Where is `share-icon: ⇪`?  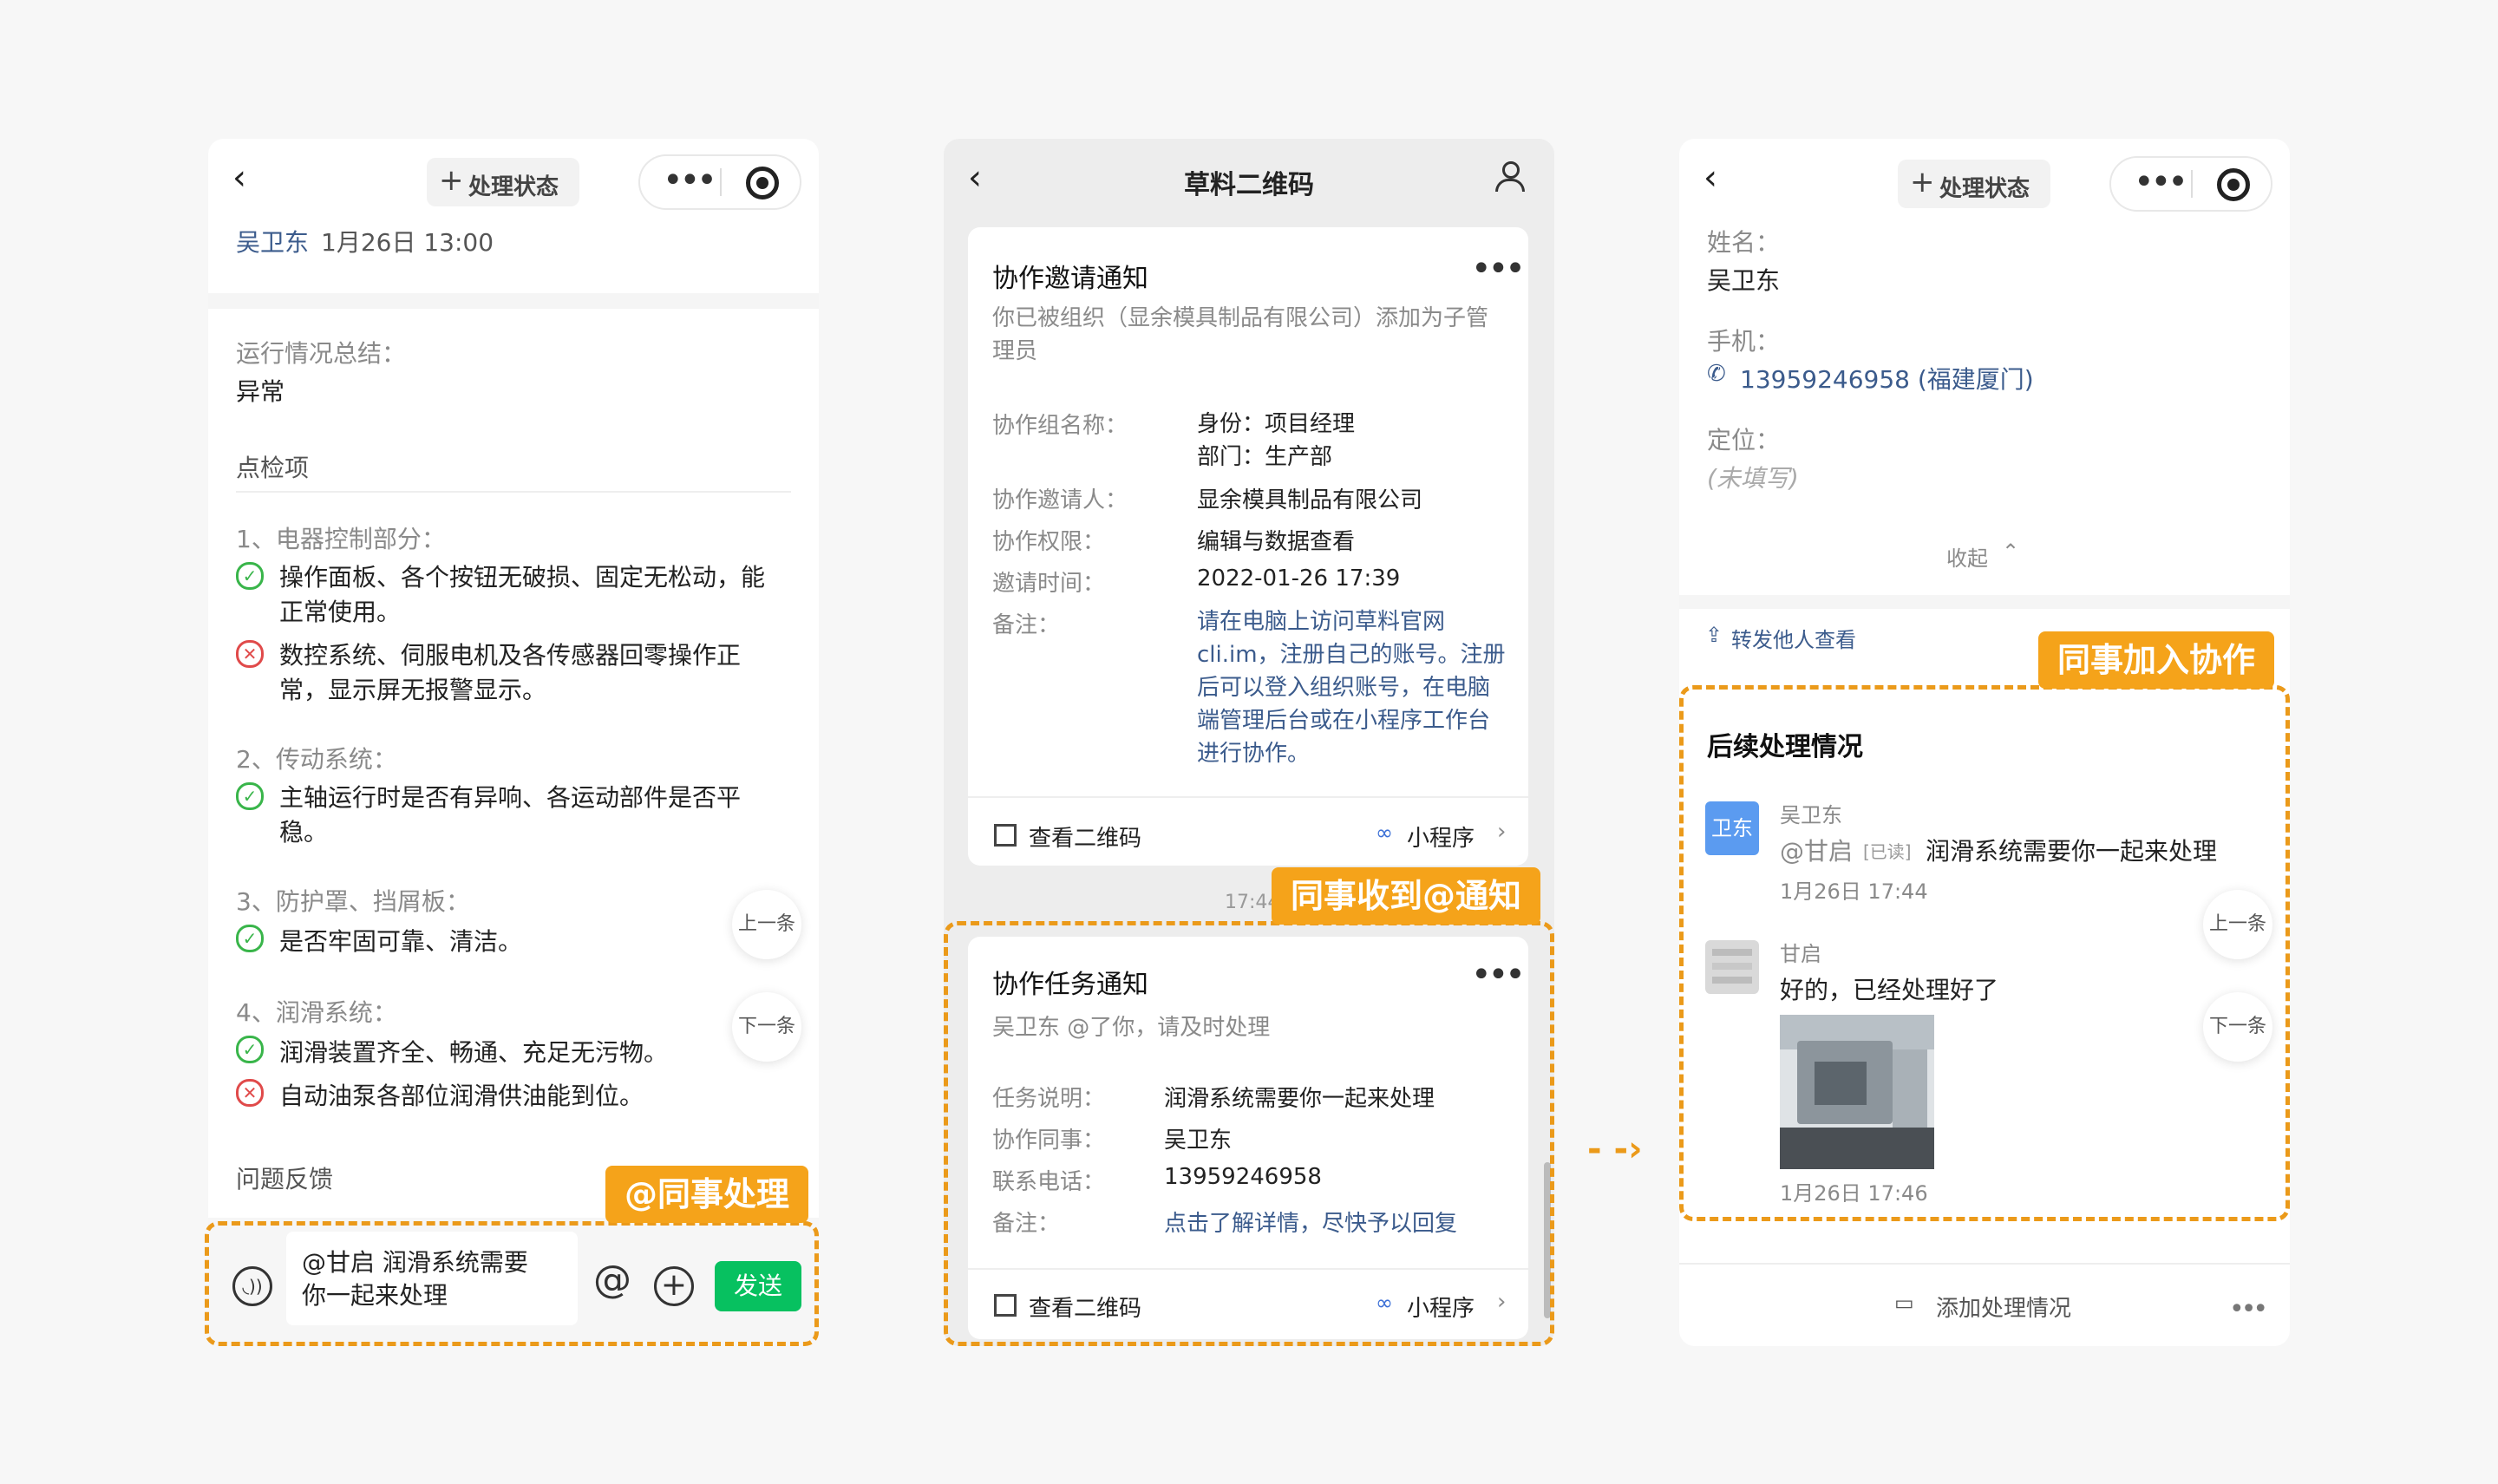
share-icon: ⇪ is located at coordinates (1714, 635).